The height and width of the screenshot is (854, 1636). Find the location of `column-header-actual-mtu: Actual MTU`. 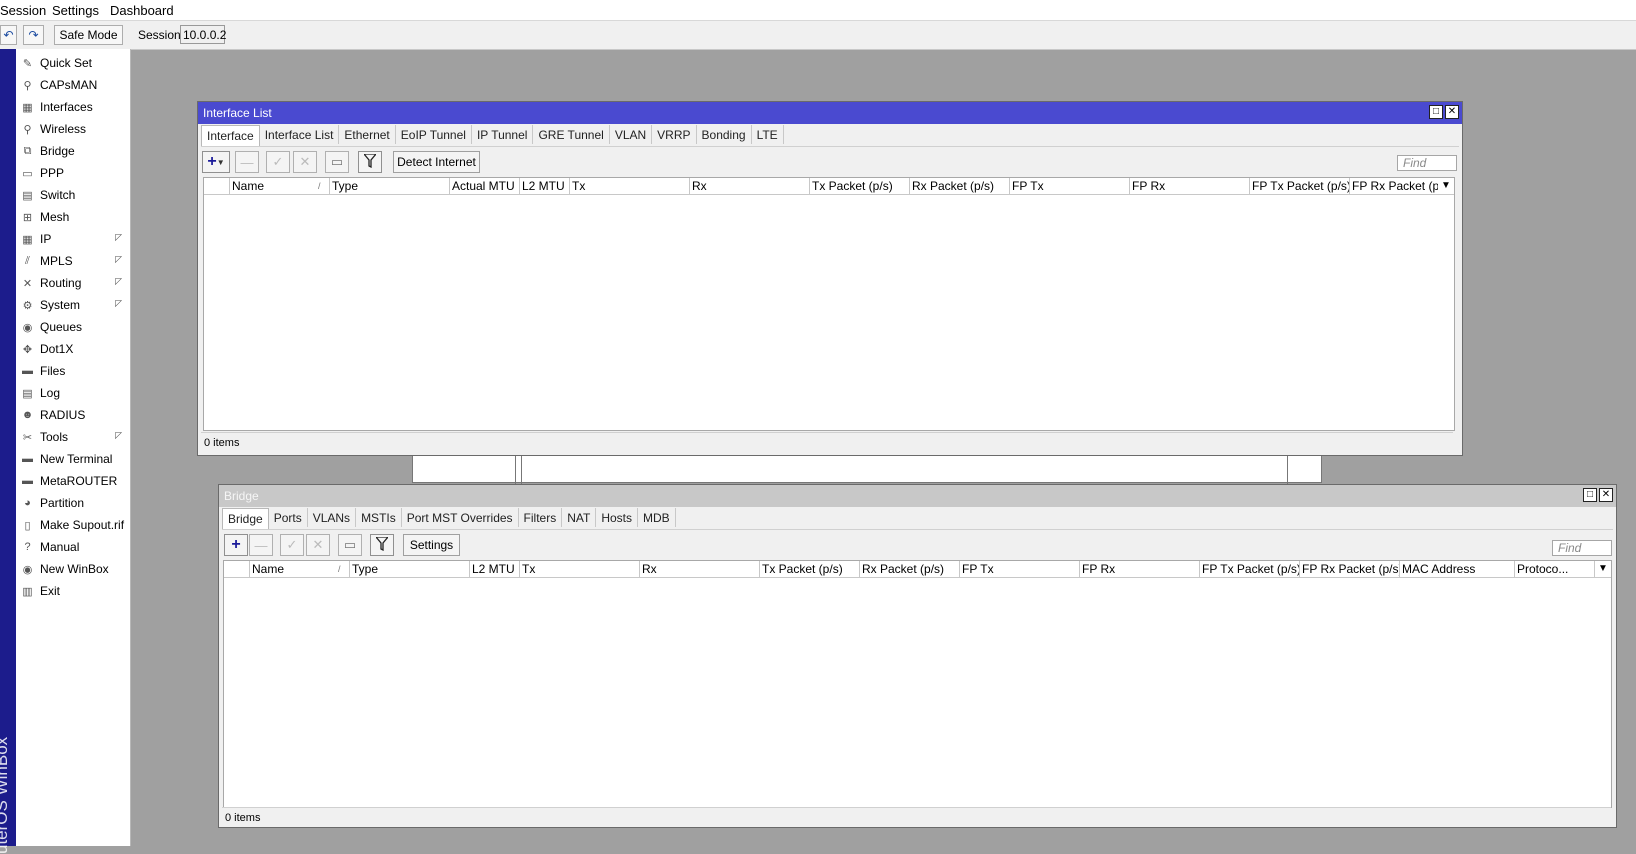

column-header-actual-mtu: Actual MTU is located at coordinates (485, 186).